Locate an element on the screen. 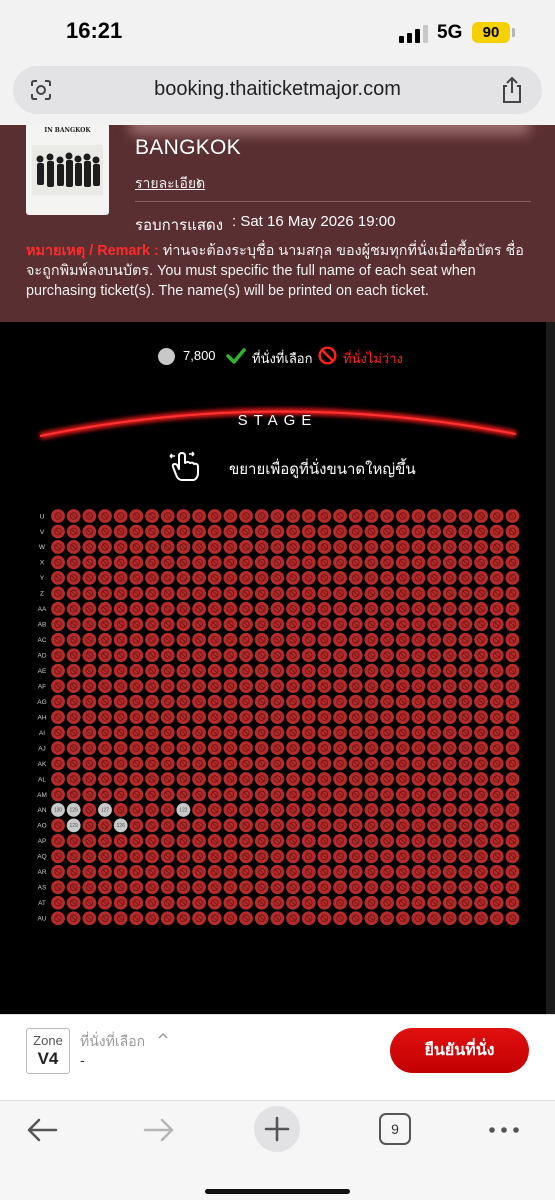 The height and width of the screenshot is (1200, 555). more-icon is located at coordinates (504, 1130).